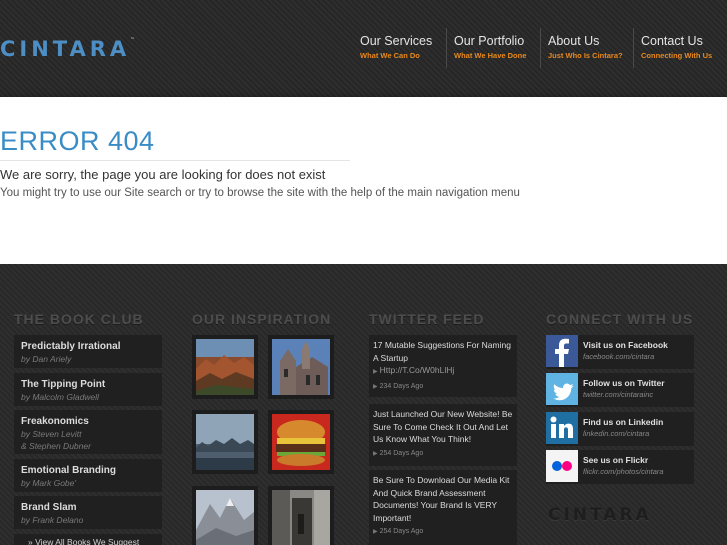 The width and height of the screenshot is (727, 545). What do you see at coordinates (52, 520) in the screenshot?
I see `book-author: by Frank Delano` at bounding box center [52, 520].